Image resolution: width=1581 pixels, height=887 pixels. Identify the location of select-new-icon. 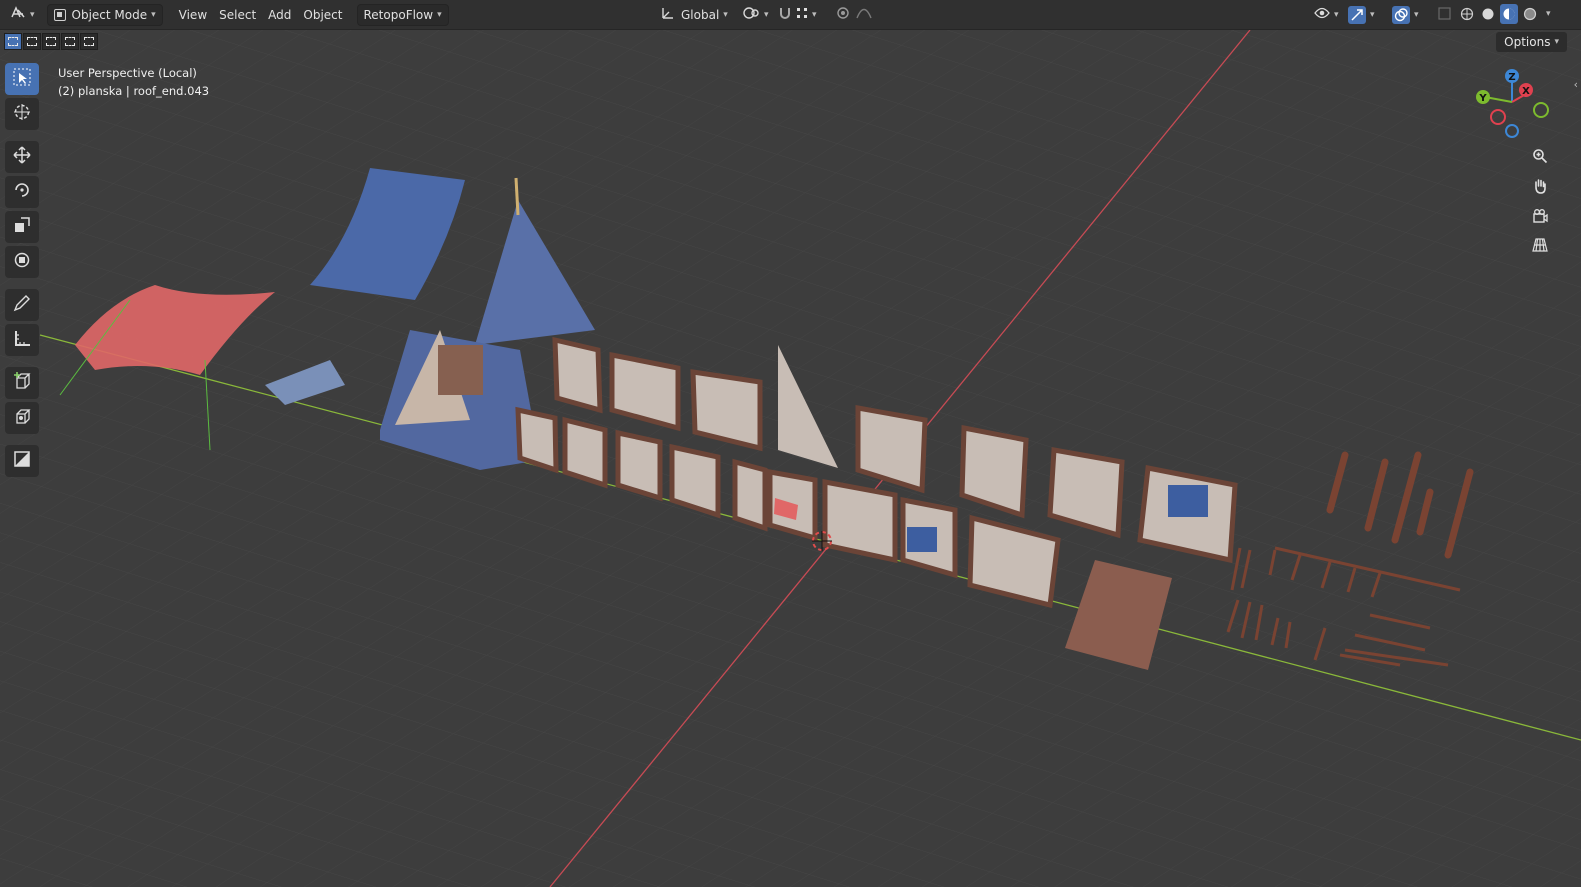
(13, 41).